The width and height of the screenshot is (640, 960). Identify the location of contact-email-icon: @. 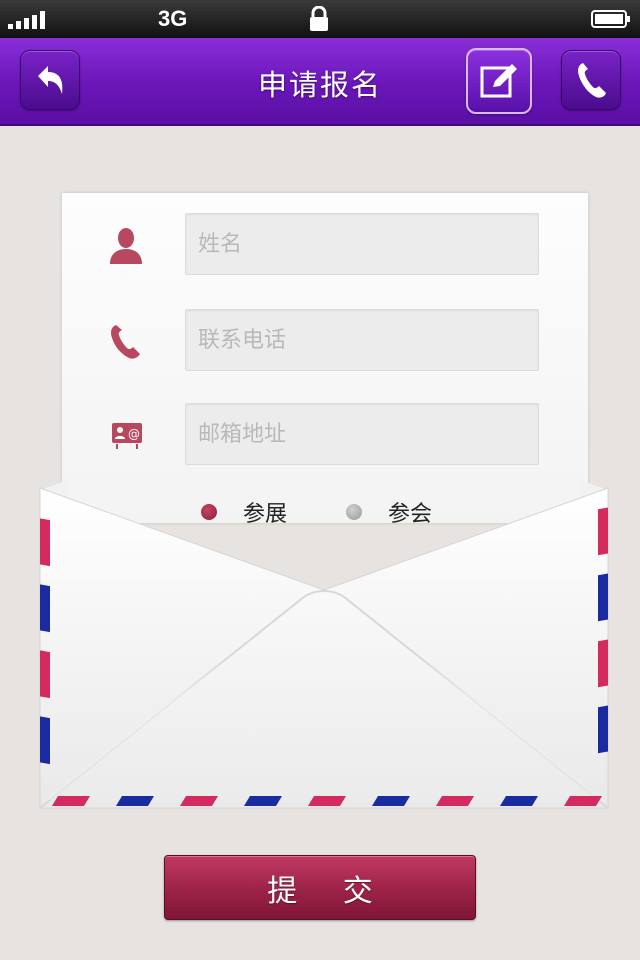
(127, 436).